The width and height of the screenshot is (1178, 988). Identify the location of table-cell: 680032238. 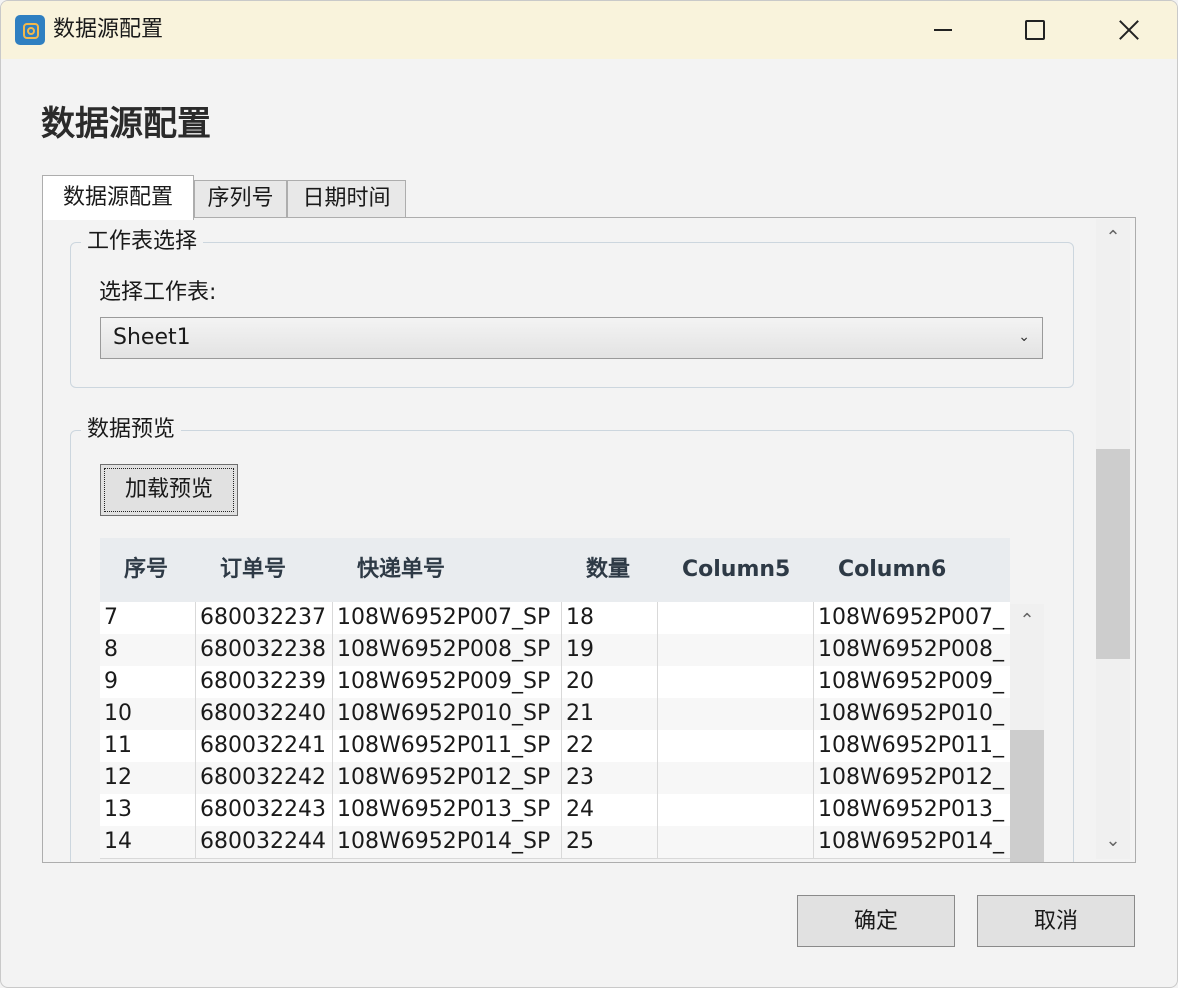
(264, 650).